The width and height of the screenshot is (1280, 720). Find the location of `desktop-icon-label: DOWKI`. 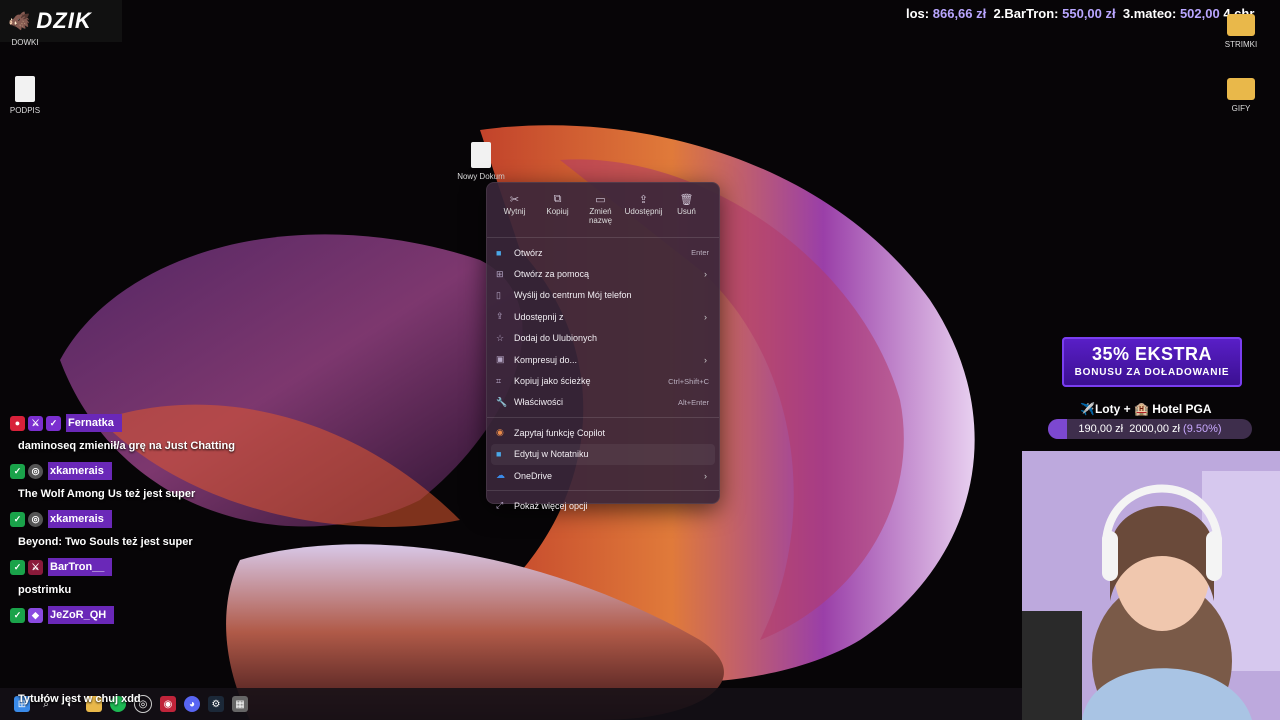

desktop-icon-label: DOWKI is located at coordinates (25, 42).